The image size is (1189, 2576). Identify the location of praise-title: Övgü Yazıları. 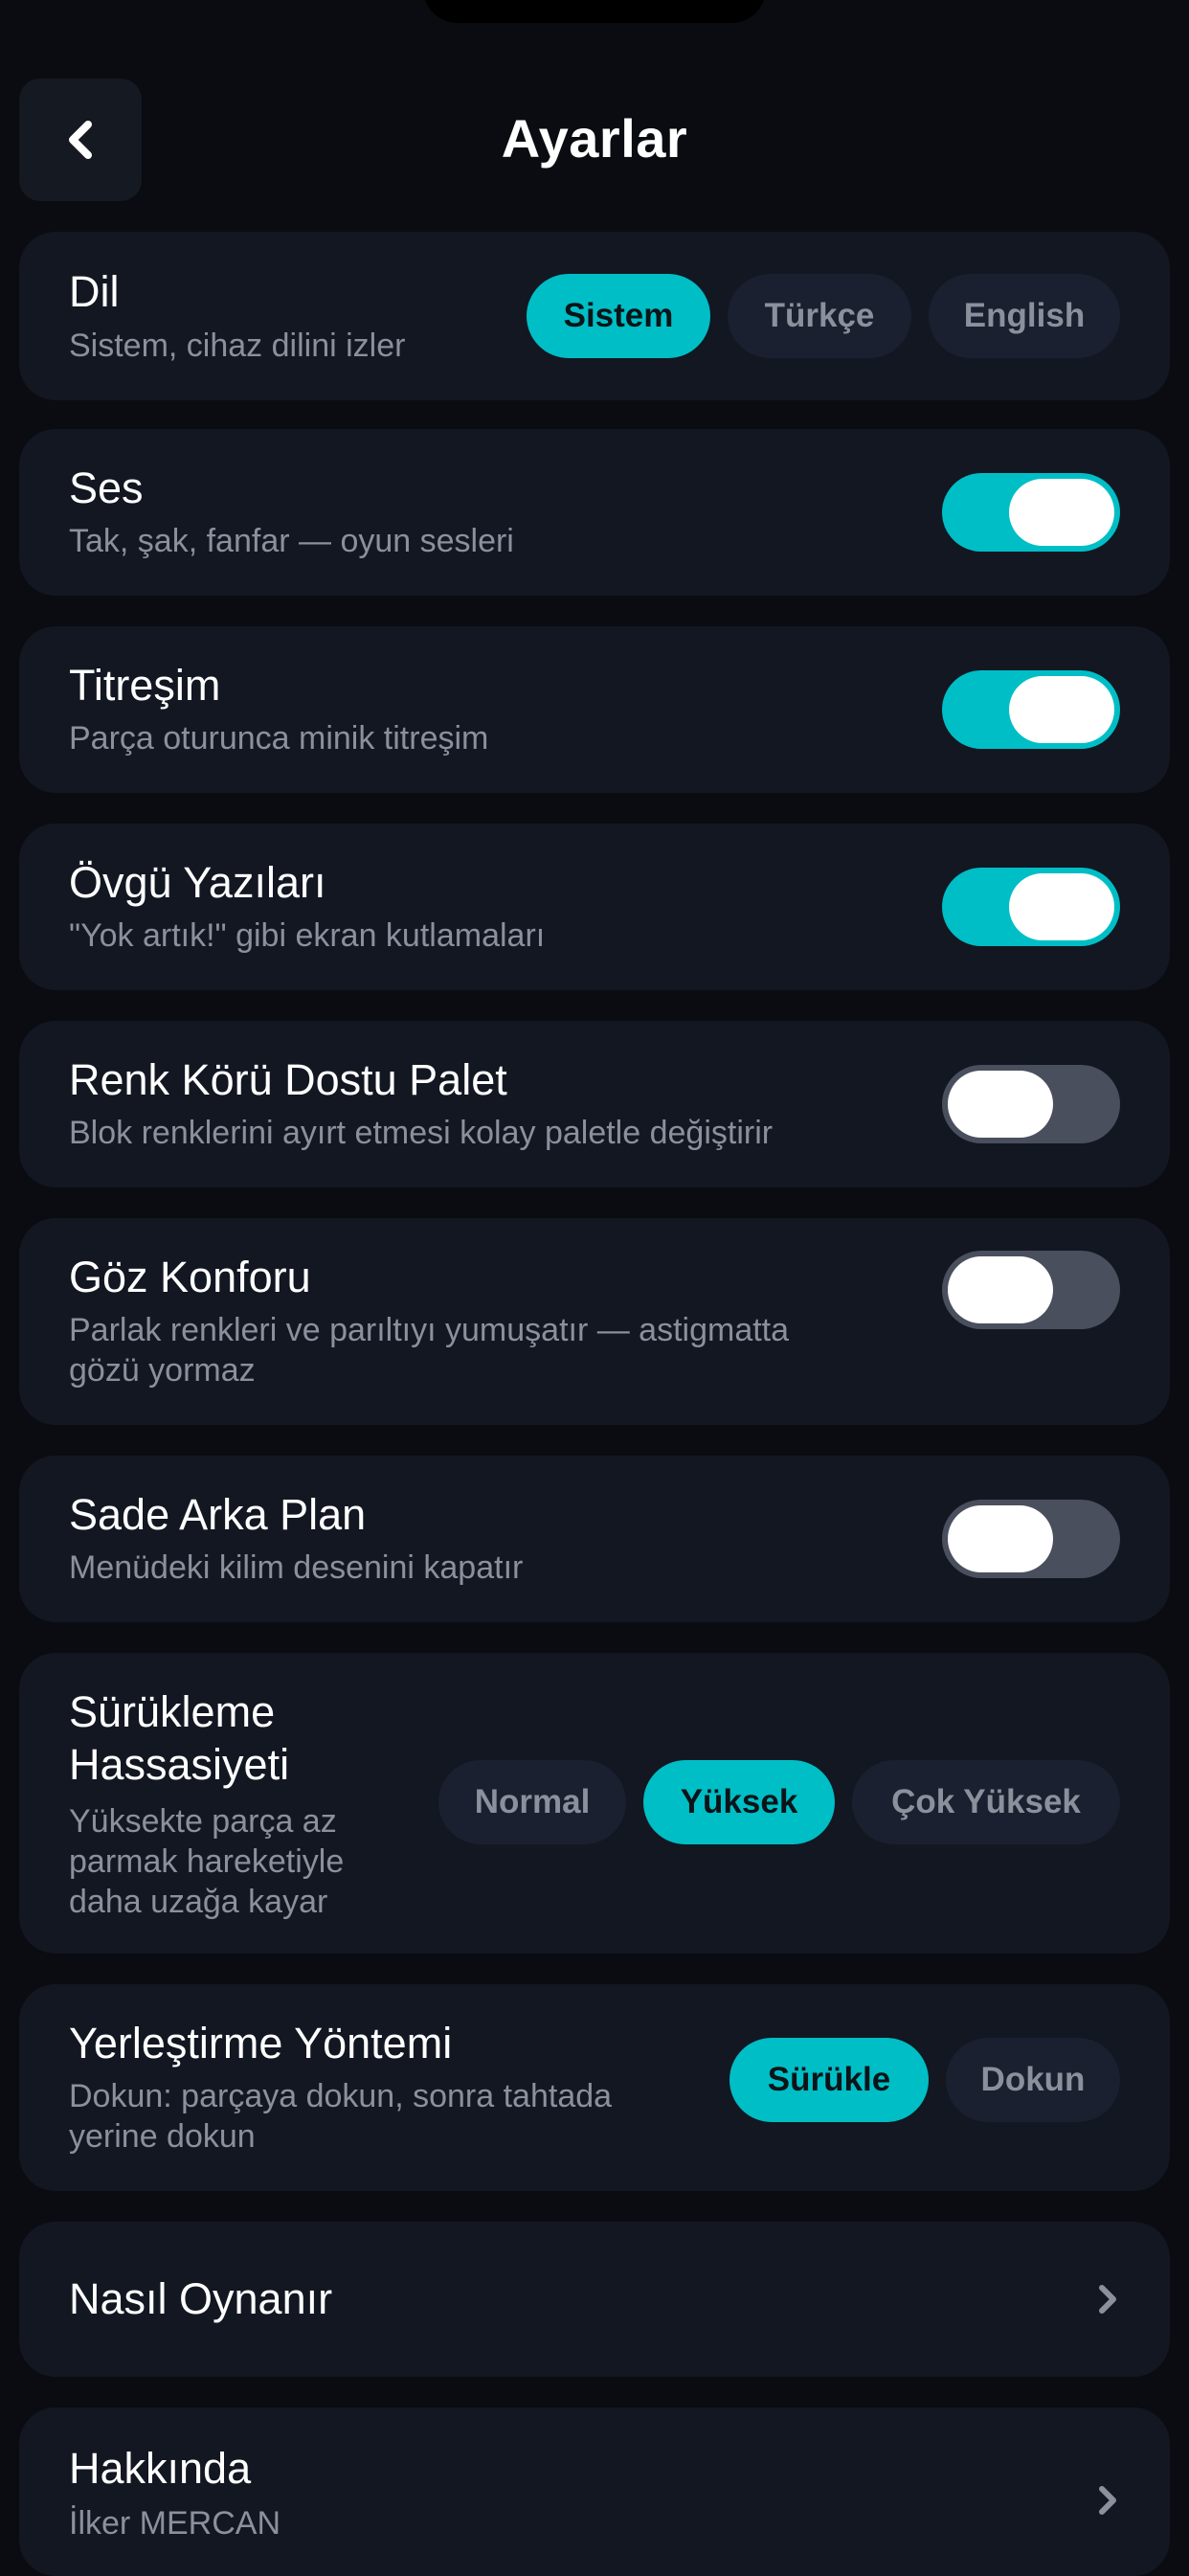
(197, 882).